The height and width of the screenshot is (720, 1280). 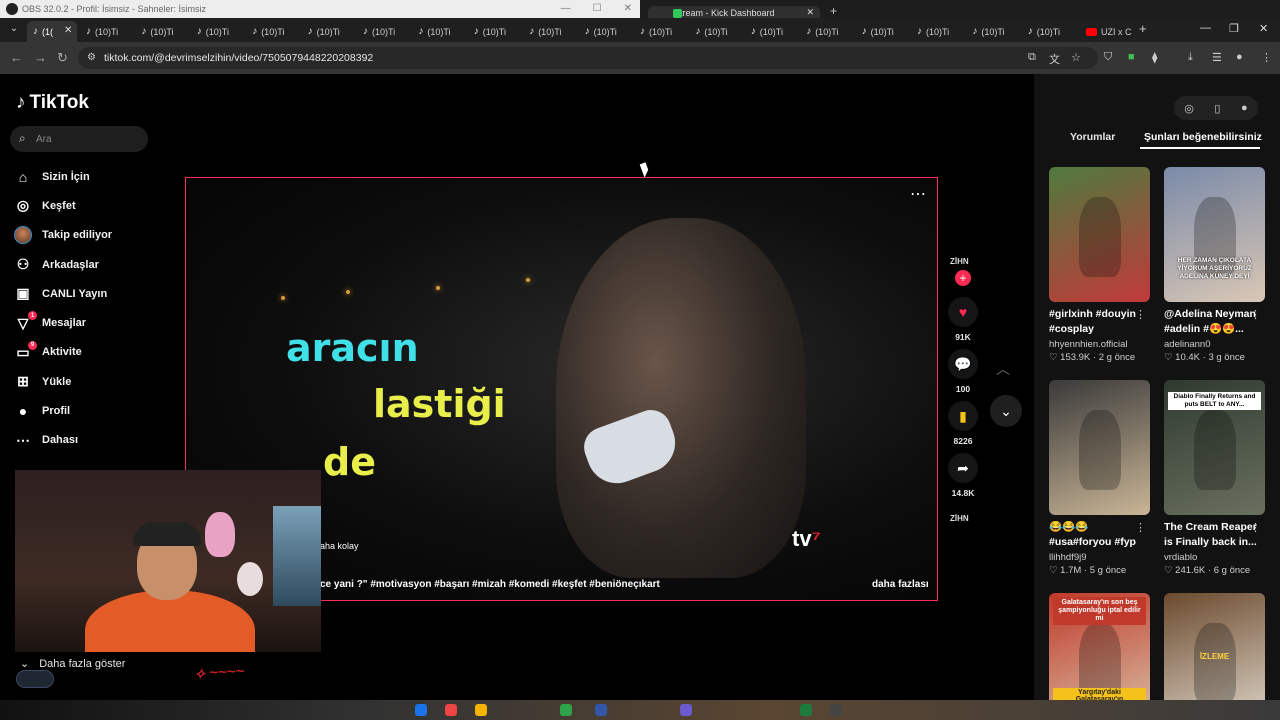 I want to click on card-author: adelinann0, so click(x=1214, y=344).